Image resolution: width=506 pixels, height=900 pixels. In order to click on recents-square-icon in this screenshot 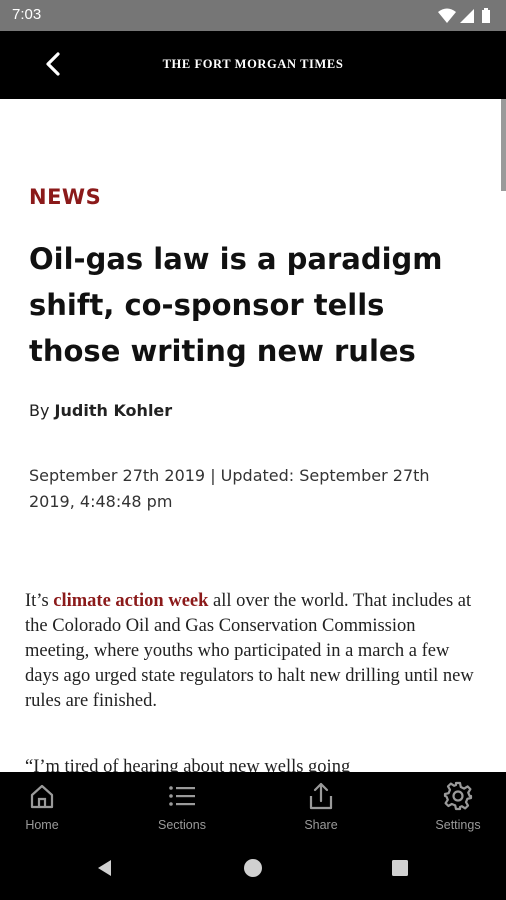, I will do `click(400, 870)`.